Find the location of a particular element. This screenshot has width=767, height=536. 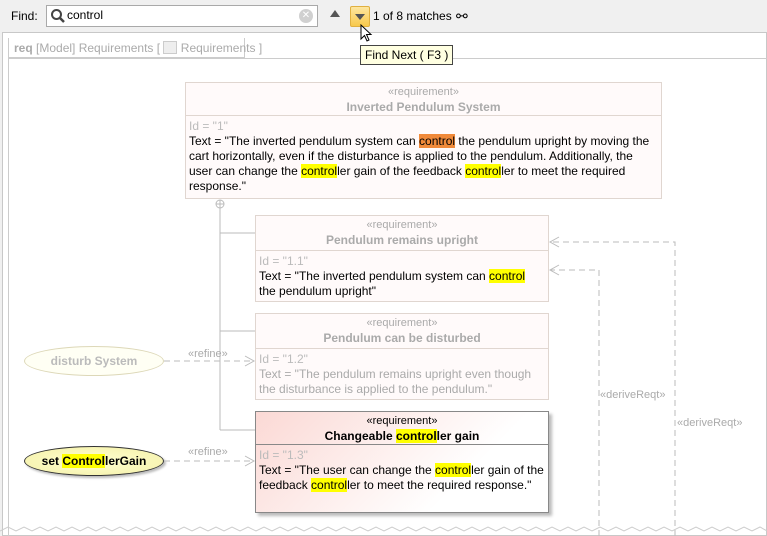

requirement-name: Changeable controller gain is located at coordinates (402, 436).